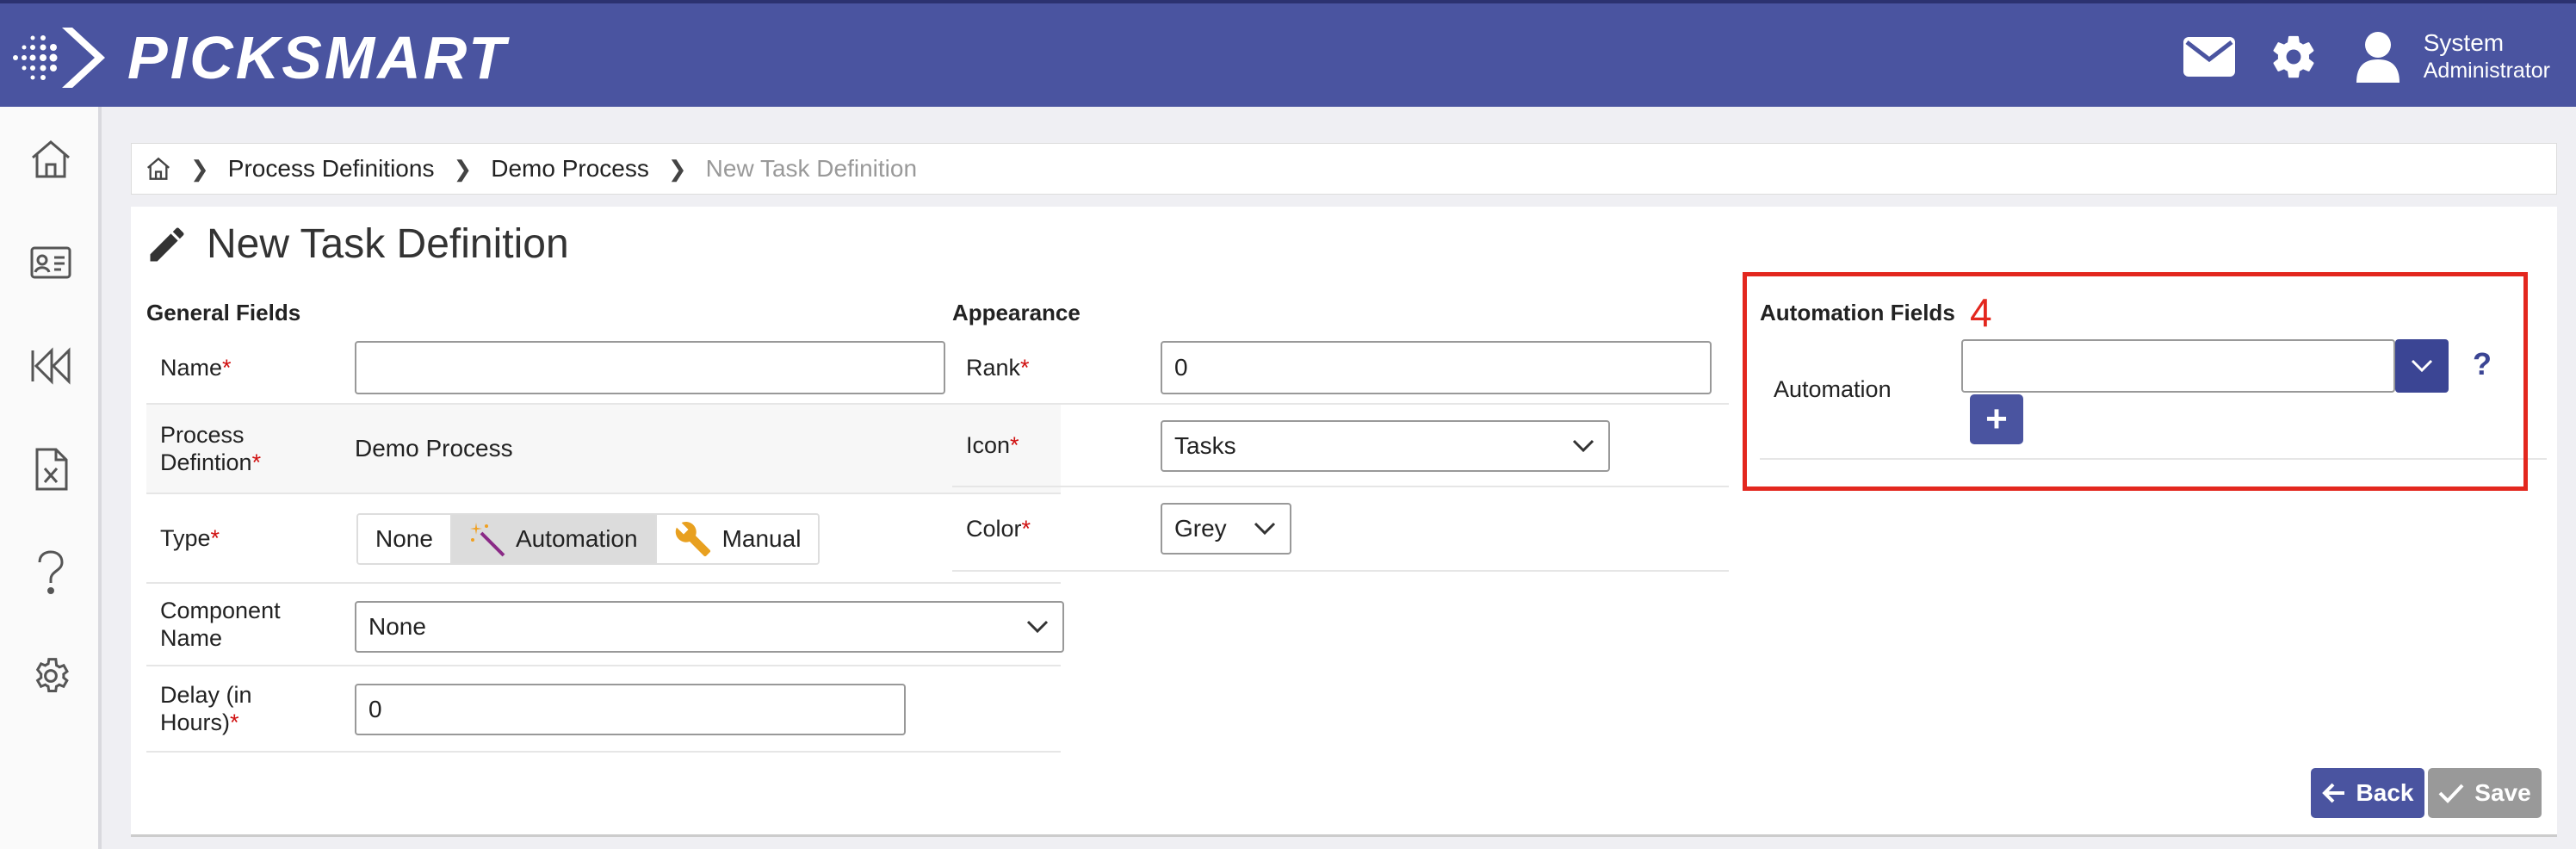 This screenshot has width=2576, height=849. What do you see at coordinates (650, 367) in the screenshot?
I see `name-input` at bounding box center [650, 367].